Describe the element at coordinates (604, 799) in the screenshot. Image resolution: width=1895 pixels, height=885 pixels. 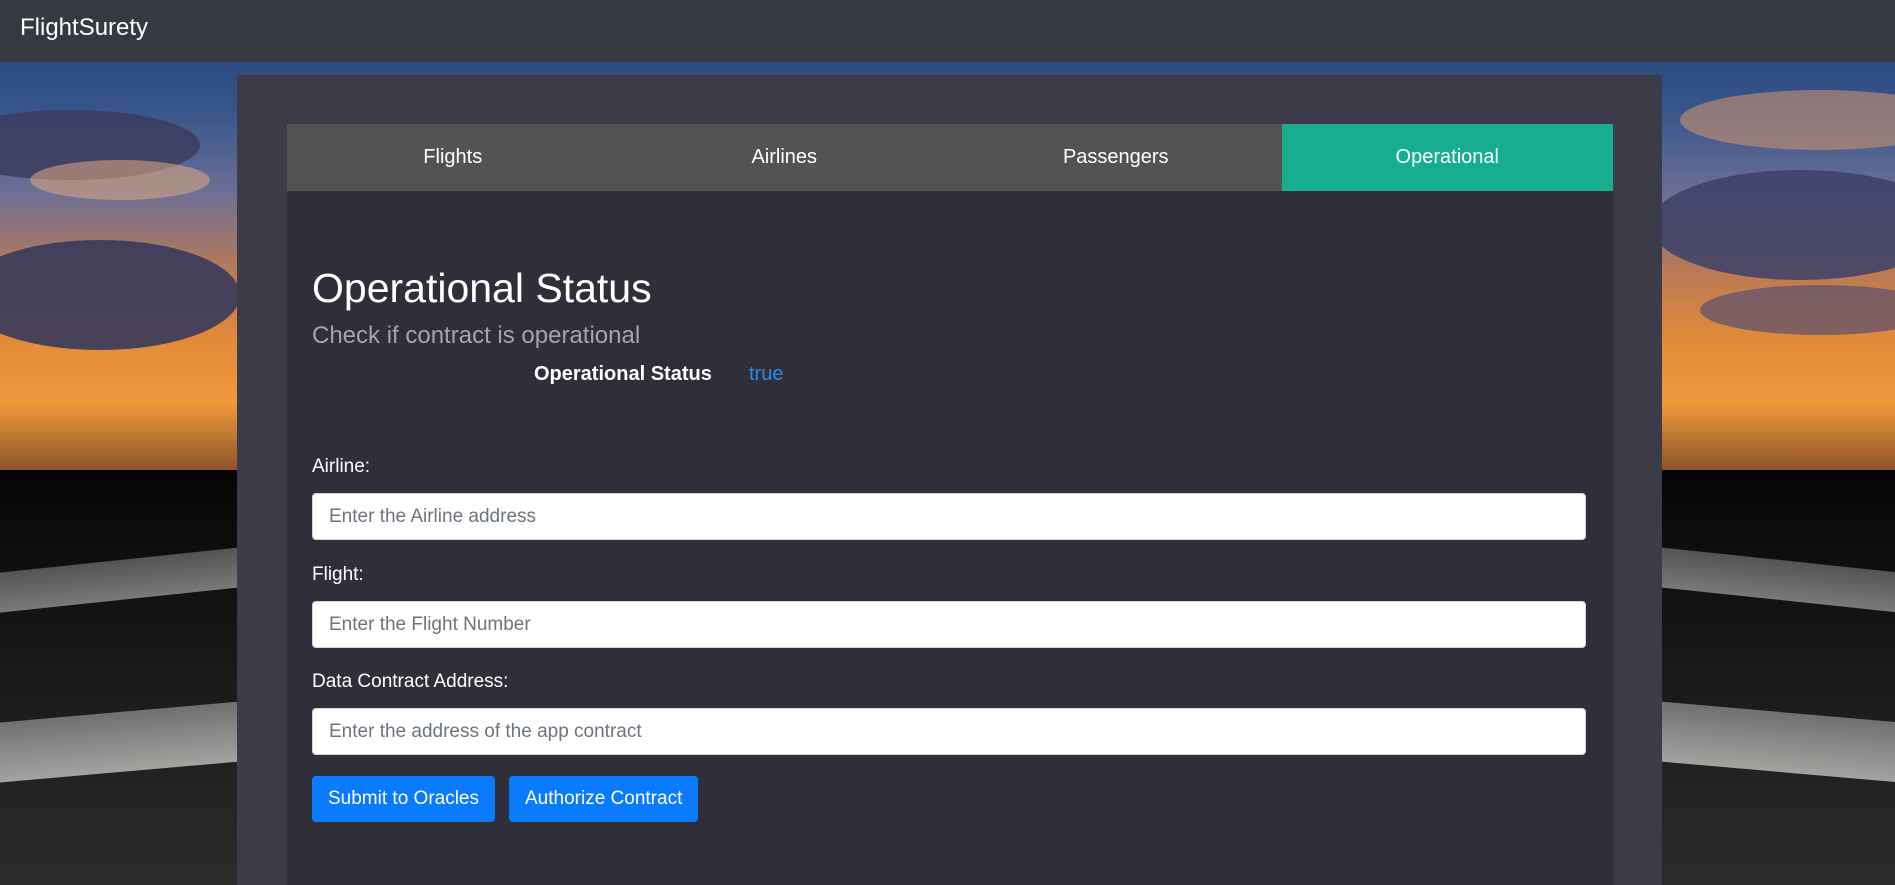
I see `authorize-contract-button: Authorize Contract` at that location.